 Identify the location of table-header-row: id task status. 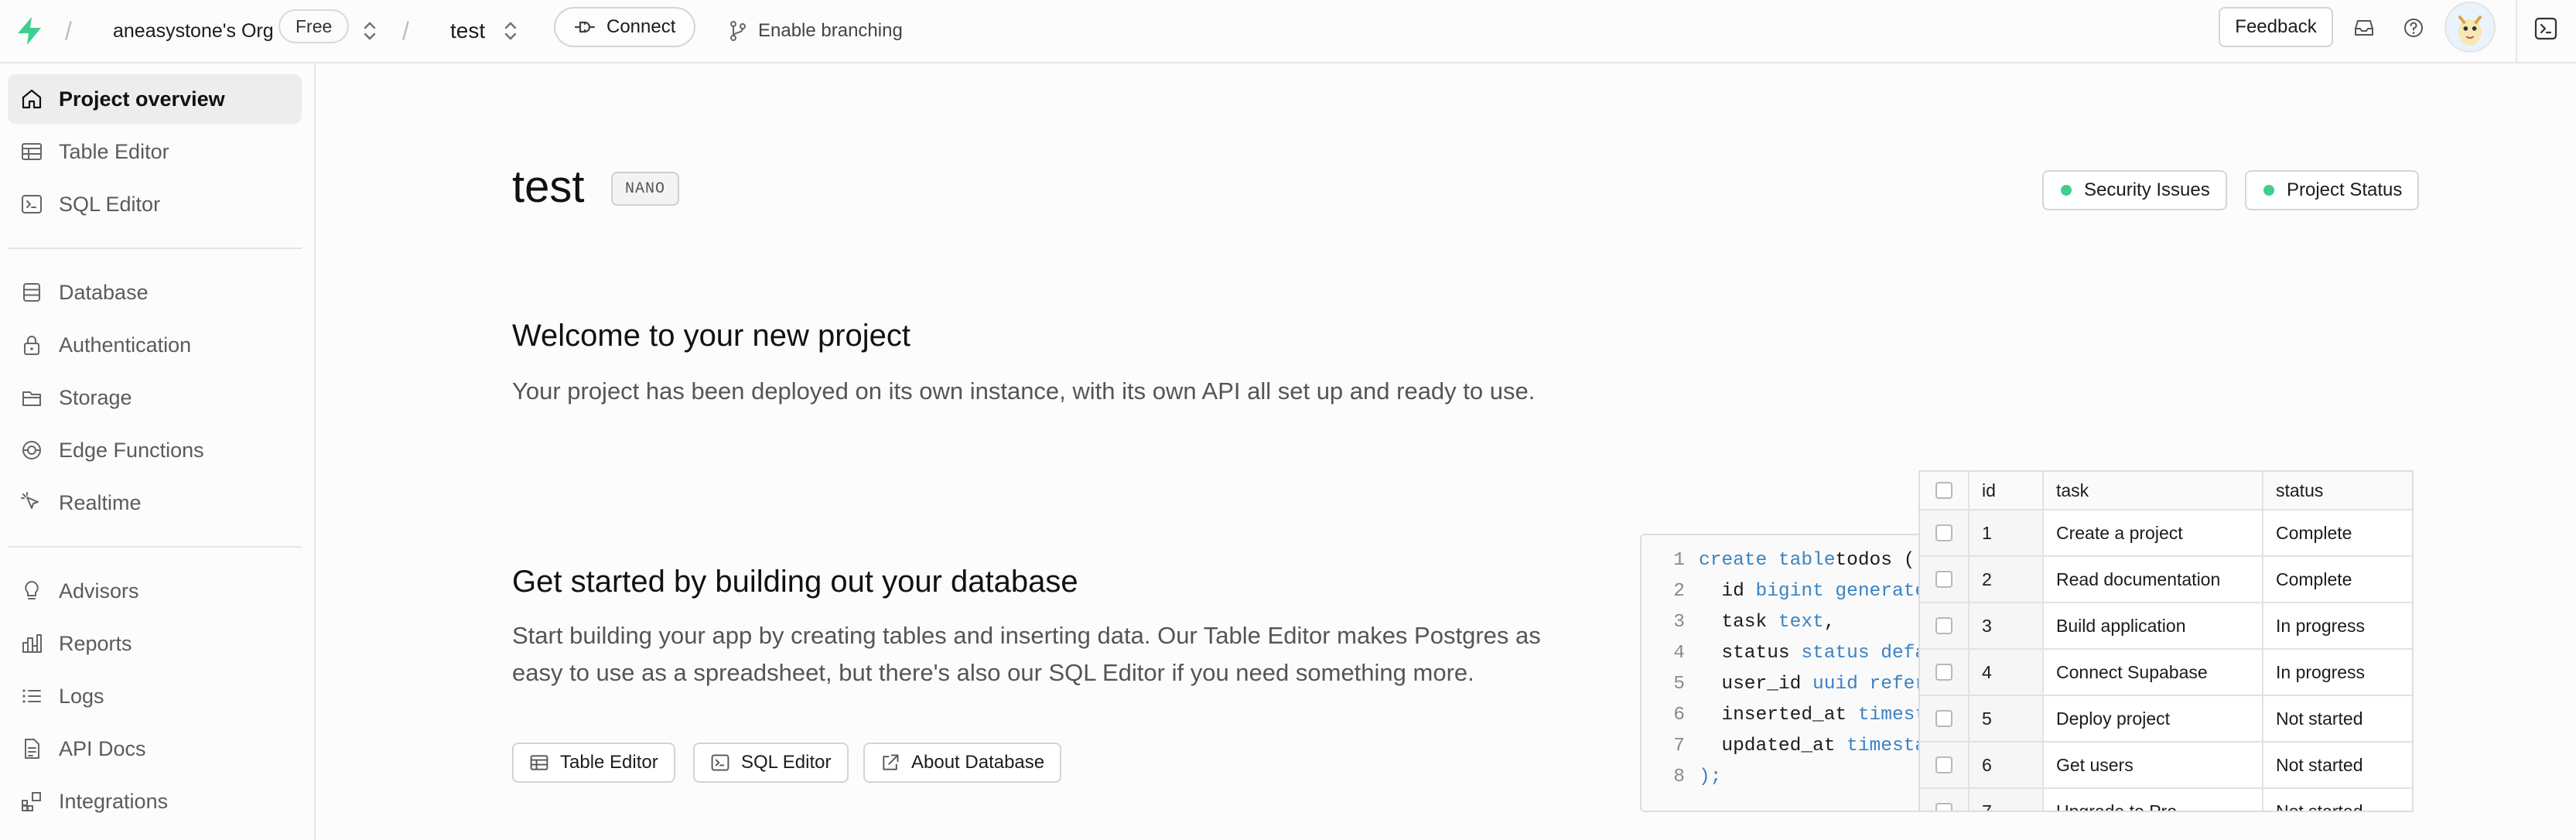
(2166, 491).